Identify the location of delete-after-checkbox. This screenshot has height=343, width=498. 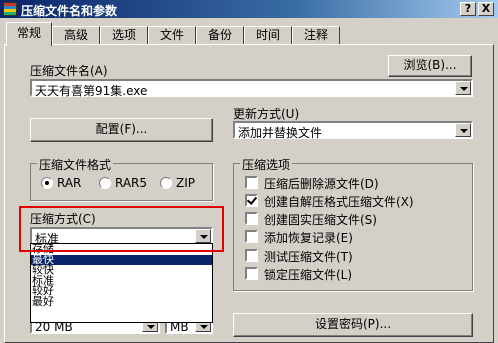
(251, 182).